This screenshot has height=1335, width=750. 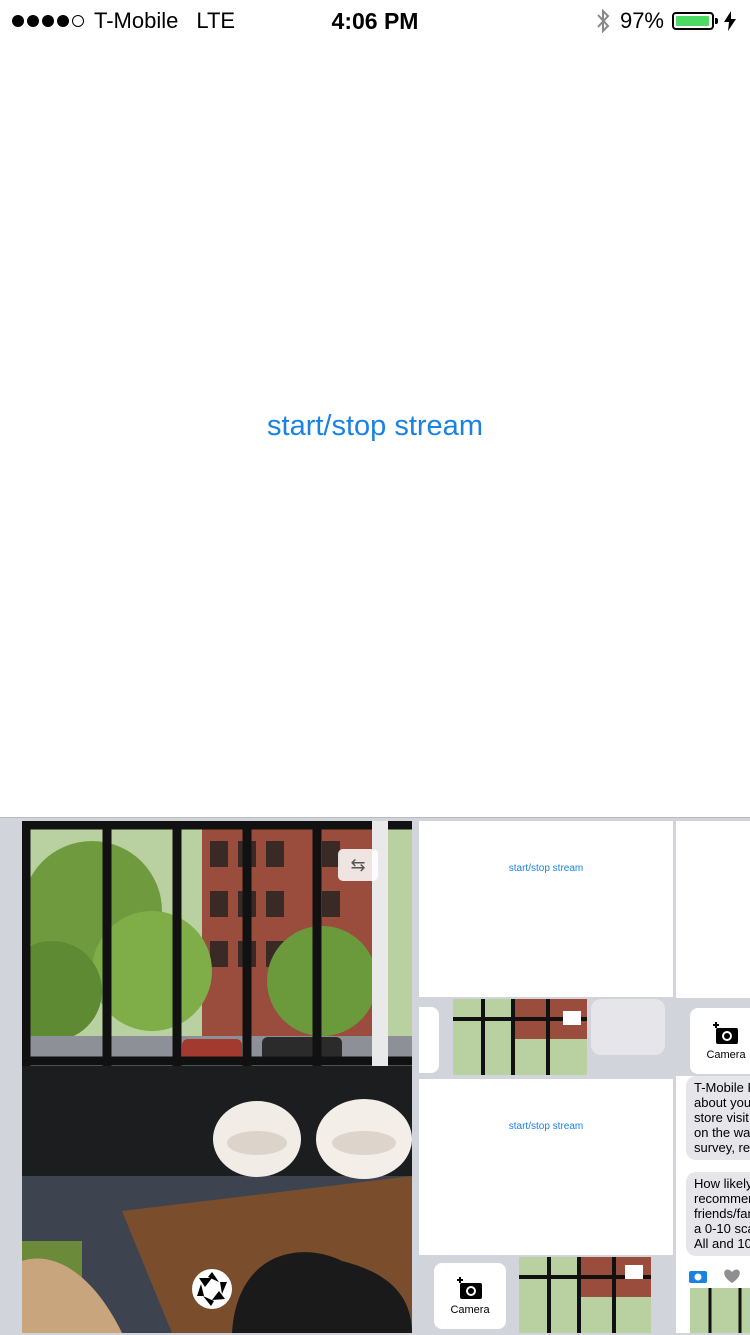 I want to click on charging-bolt-icon, so click(x=730, y=21).